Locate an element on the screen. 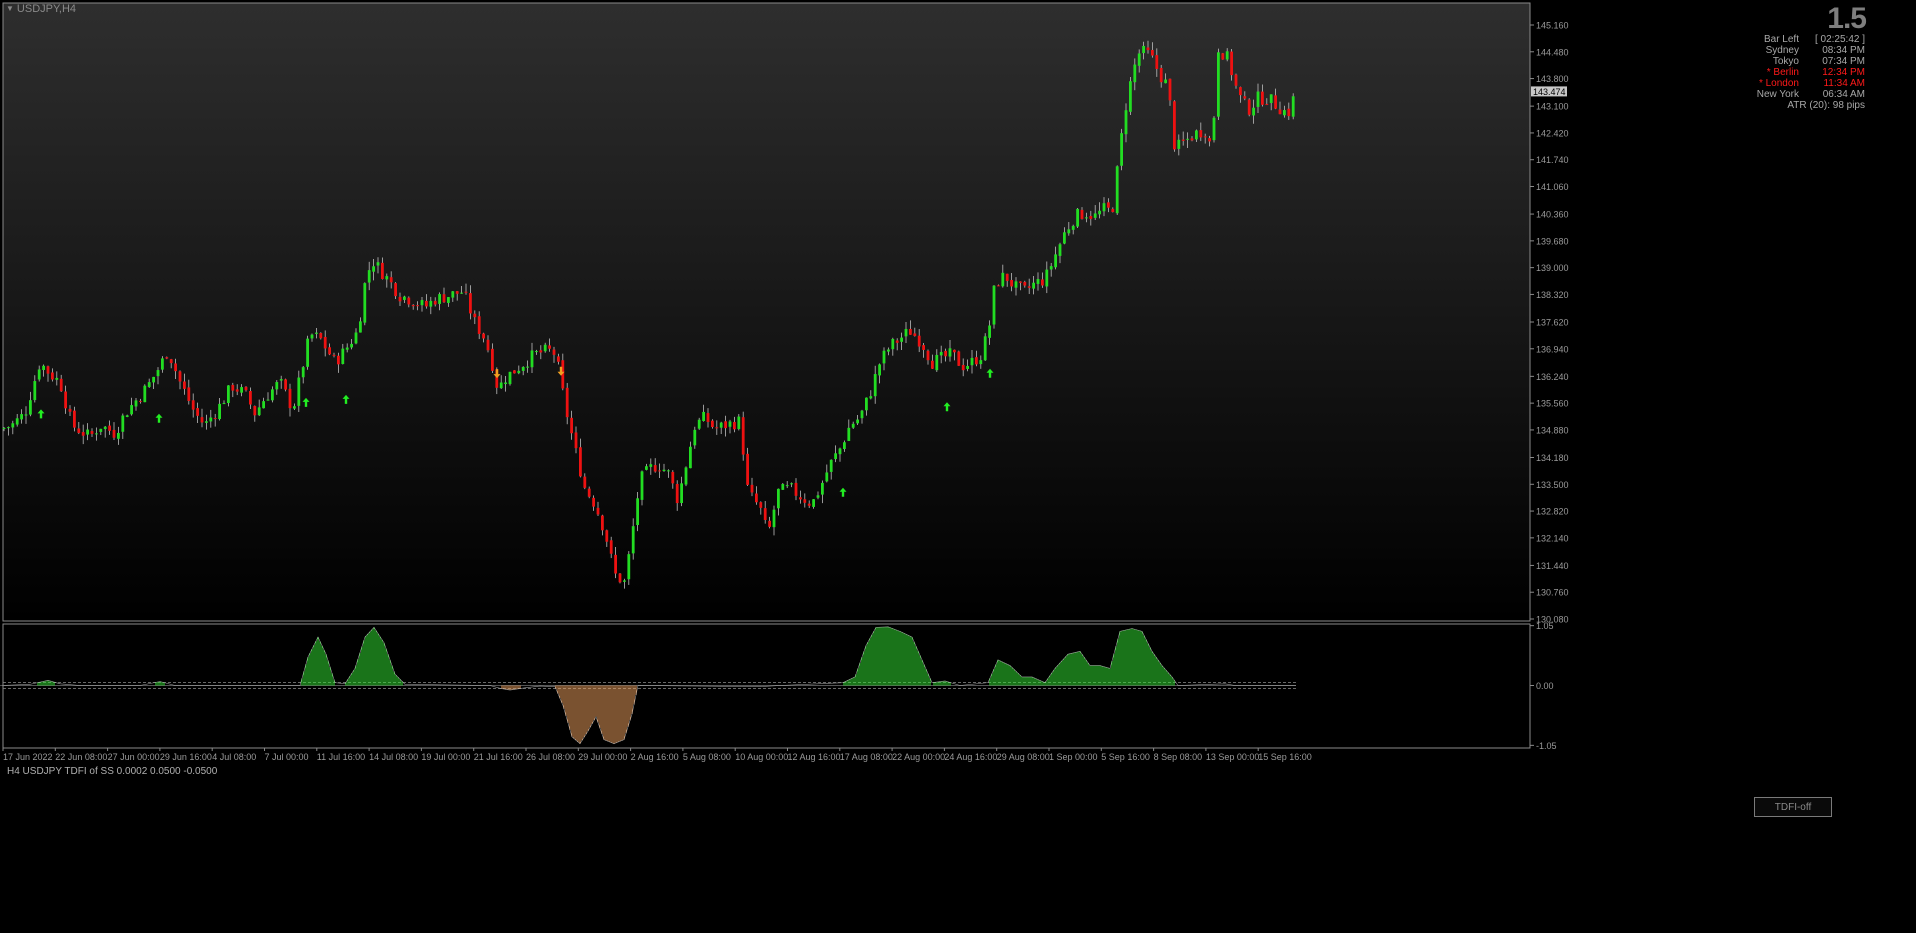 This screenshot has width=1916, height=933. time-axis-label: 7 Jul 00:00 is located at coordinates (287, 757).